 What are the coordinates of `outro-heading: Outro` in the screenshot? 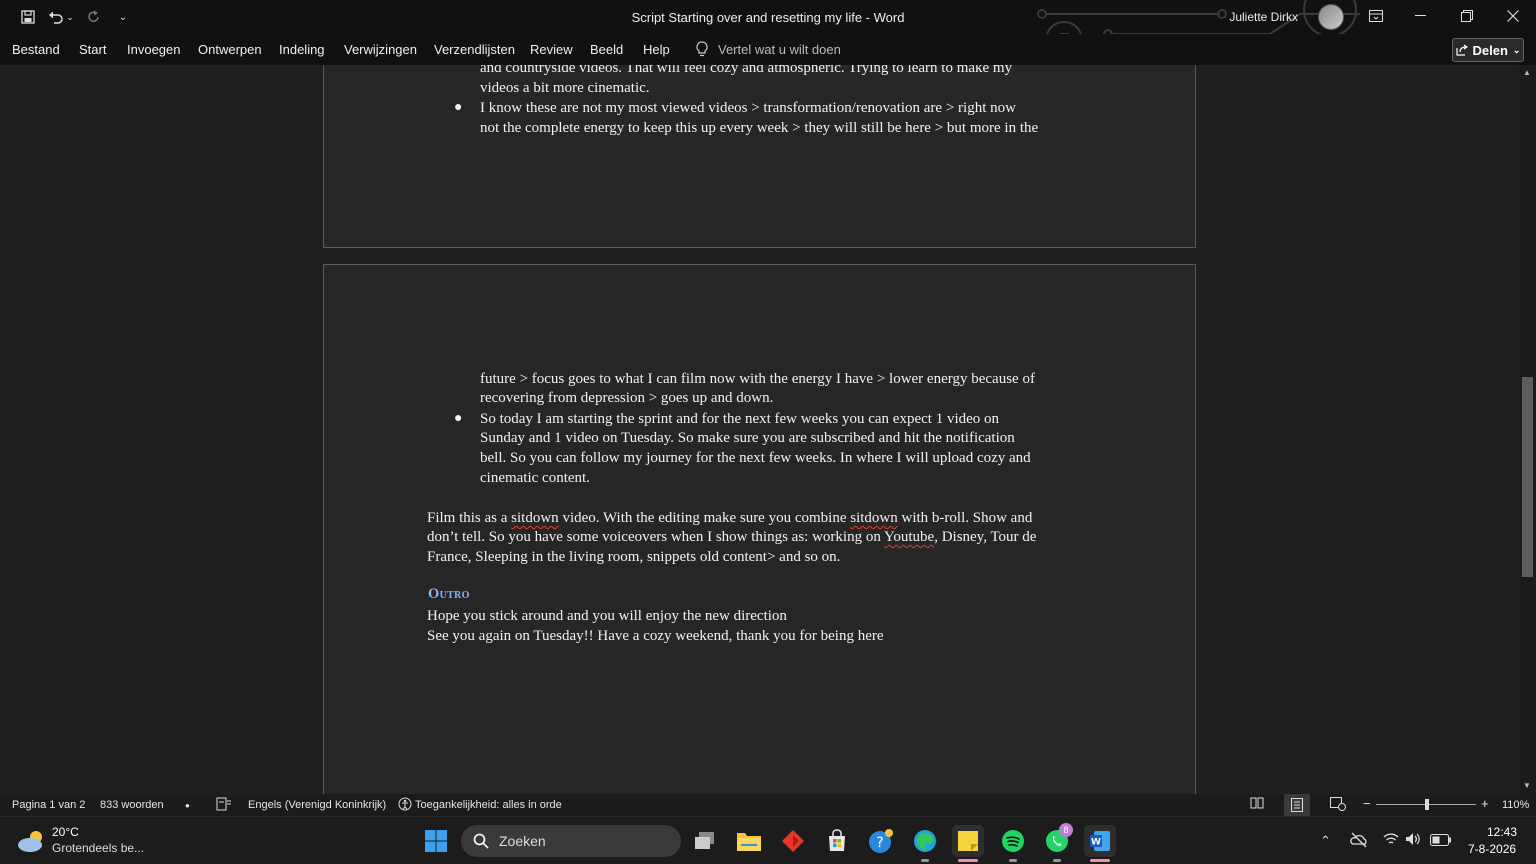 It's located at (449, 594).